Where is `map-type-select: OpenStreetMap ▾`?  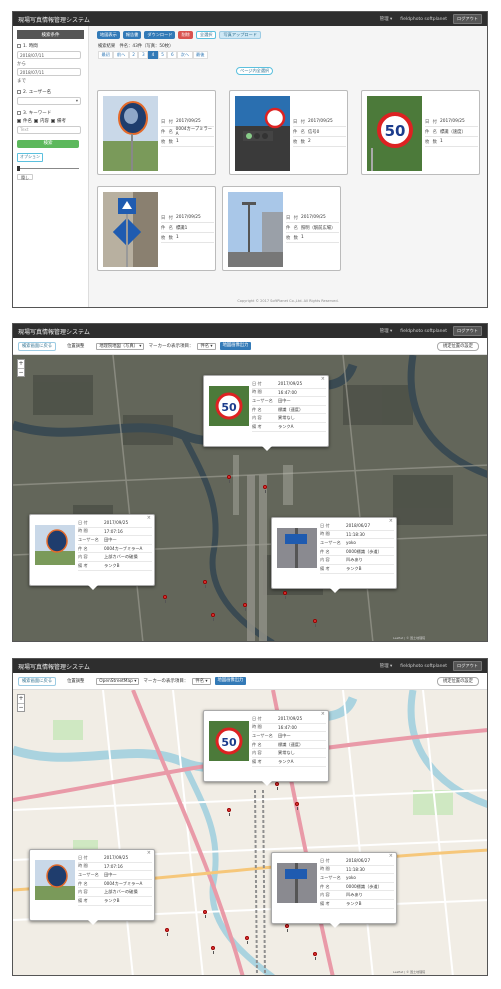
map-type-select: OpenStreetMap ▾ is located at coordinates (118, 681).